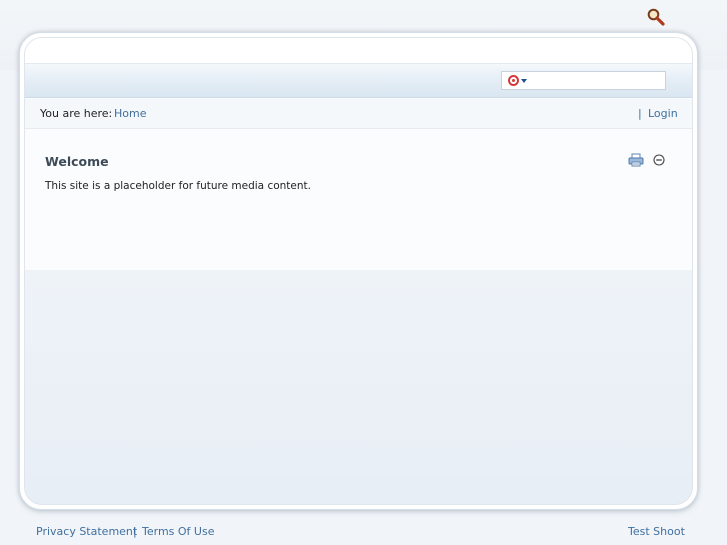 The height and width of the screenshot is (545, 727). I want to click on terms-of-use-link: Terms Of Use, so click(178, 531).